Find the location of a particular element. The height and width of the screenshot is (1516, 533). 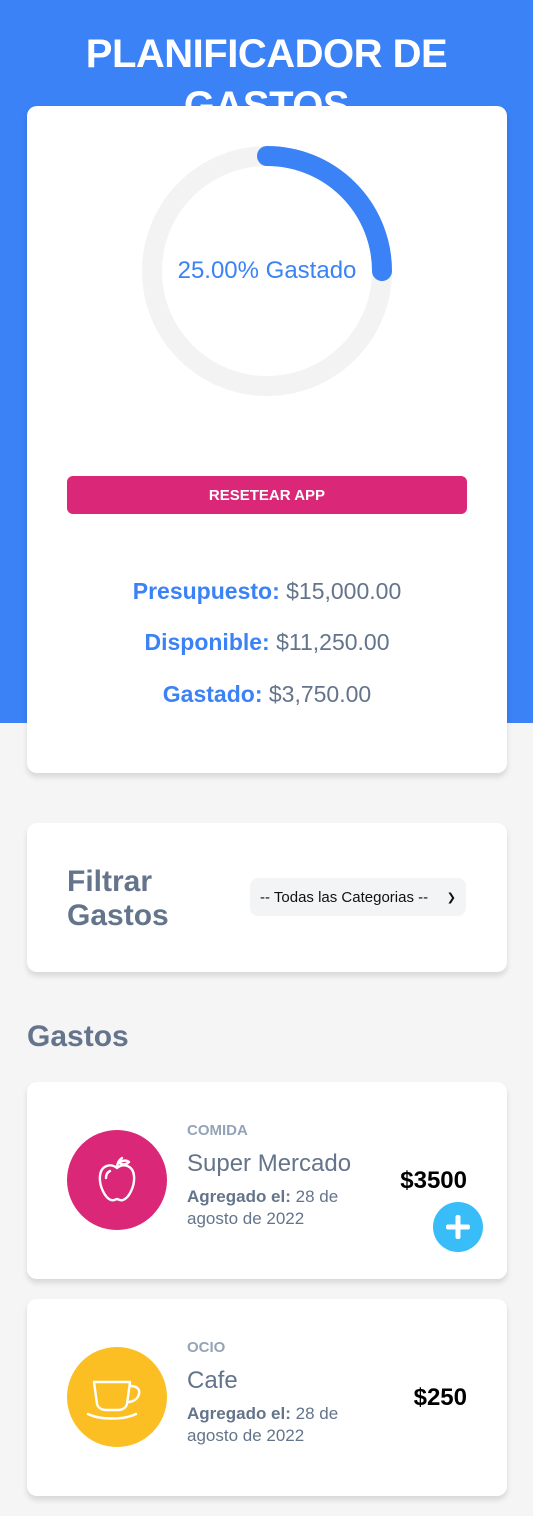

add-expense-button is located at coordinates (458, 1227).